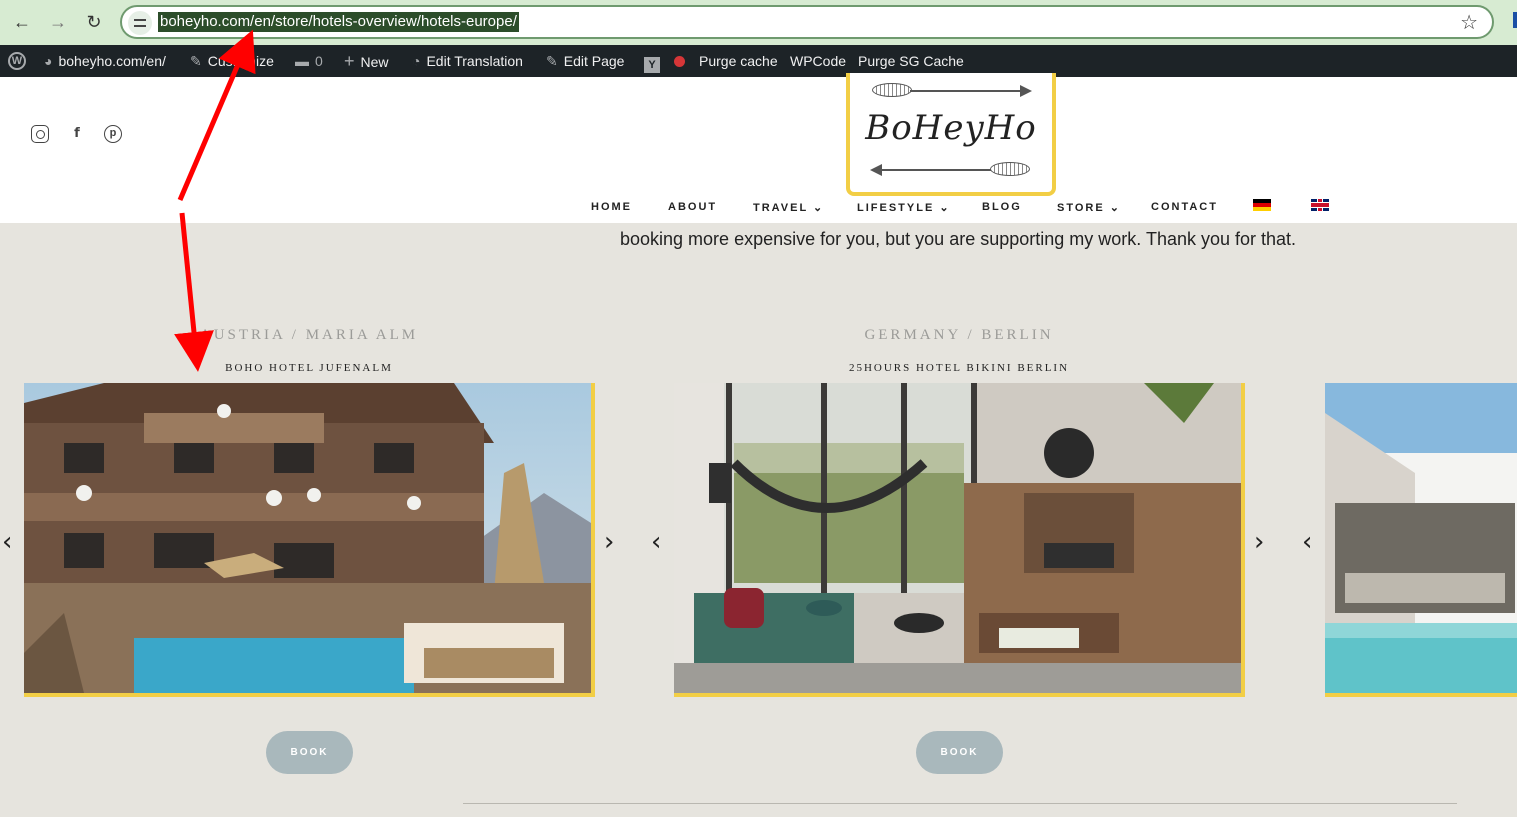 The width and height of the screenshot is (1517, 817). I want to click on logo-text: BoHeyHo, so click(951, 128).